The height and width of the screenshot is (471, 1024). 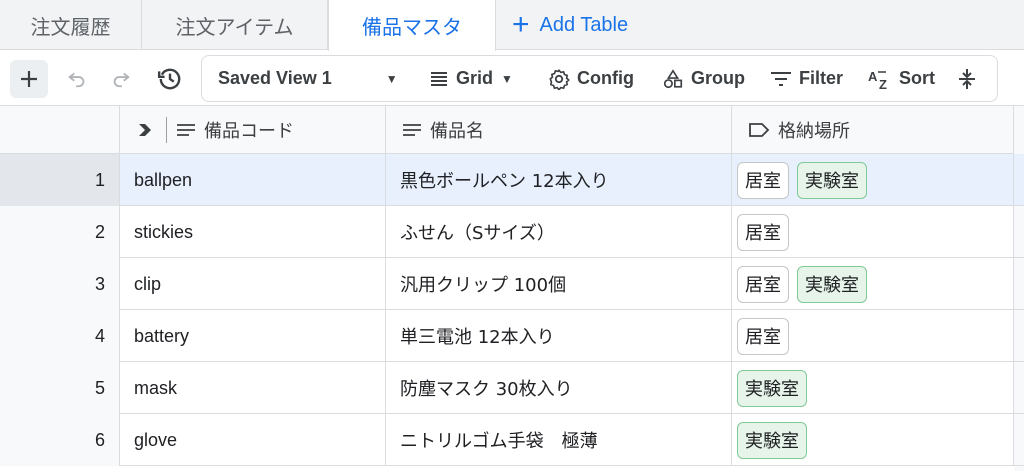 I want to click on filter-icon, so click(x=781, y=78).